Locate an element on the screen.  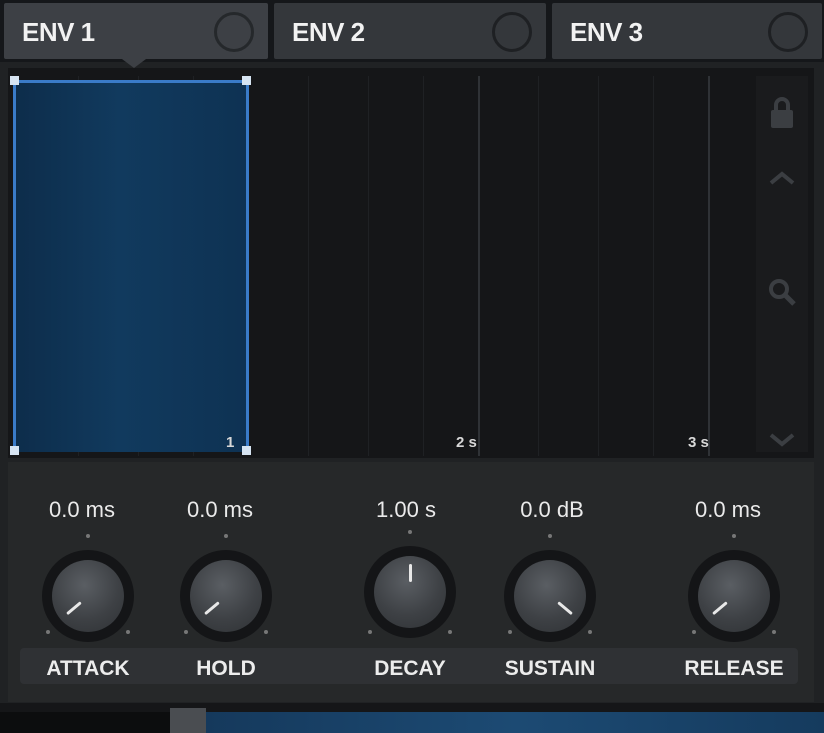
grid-line-2s is located at coordinates (479, 266).